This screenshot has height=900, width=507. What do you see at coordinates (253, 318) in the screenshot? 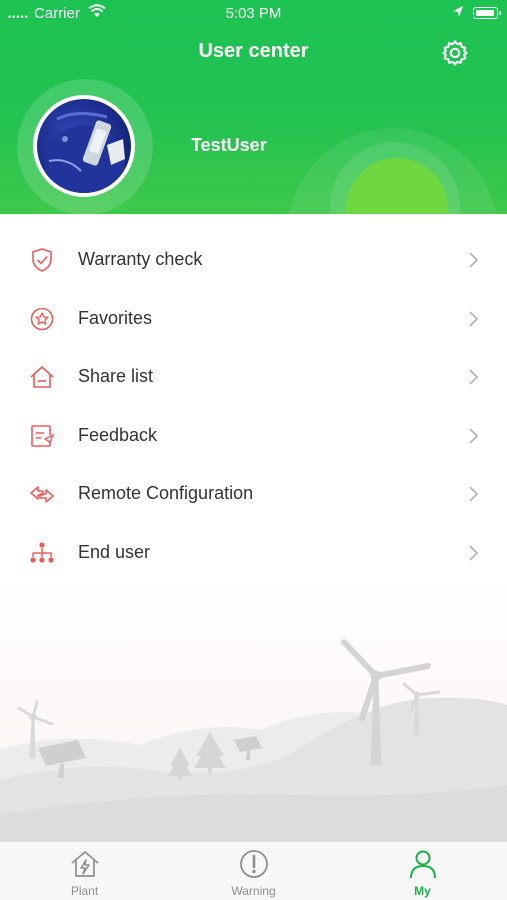
I see `menu-item-favorites: Favorites` at bounding box center [253, 318].